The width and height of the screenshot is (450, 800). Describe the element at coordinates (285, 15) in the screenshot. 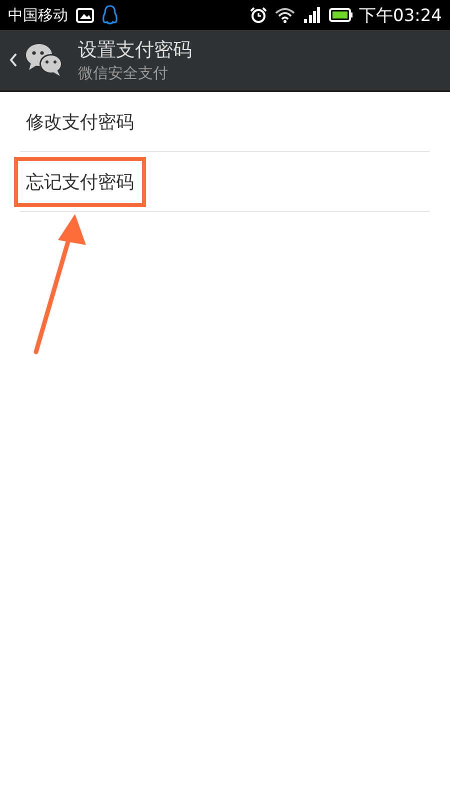

I see `wifi-icon` at that location.